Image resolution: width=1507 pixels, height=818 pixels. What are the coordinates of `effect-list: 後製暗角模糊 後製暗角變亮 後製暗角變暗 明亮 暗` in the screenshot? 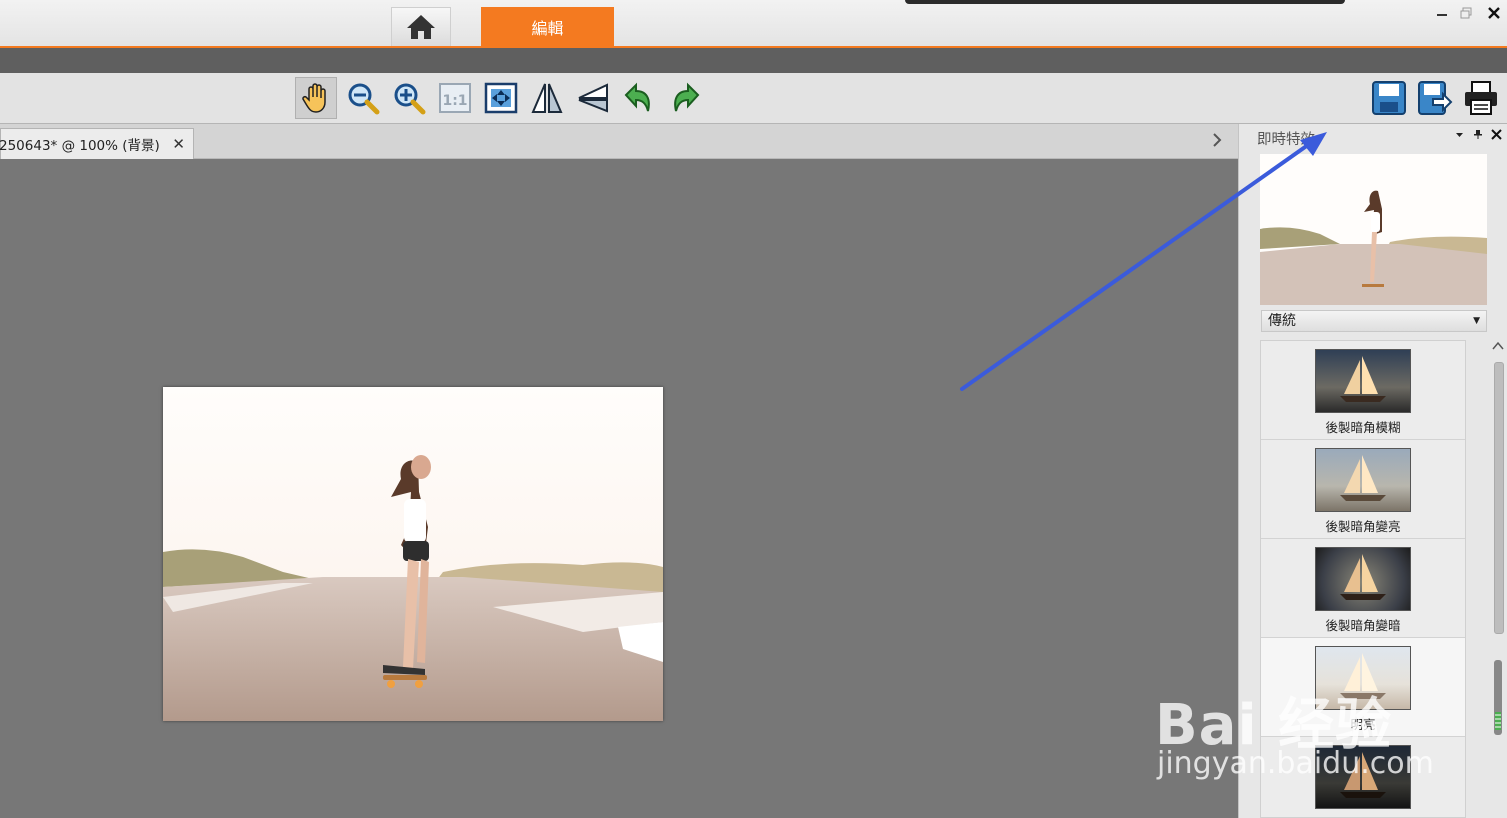 It's located at (1363, 579).